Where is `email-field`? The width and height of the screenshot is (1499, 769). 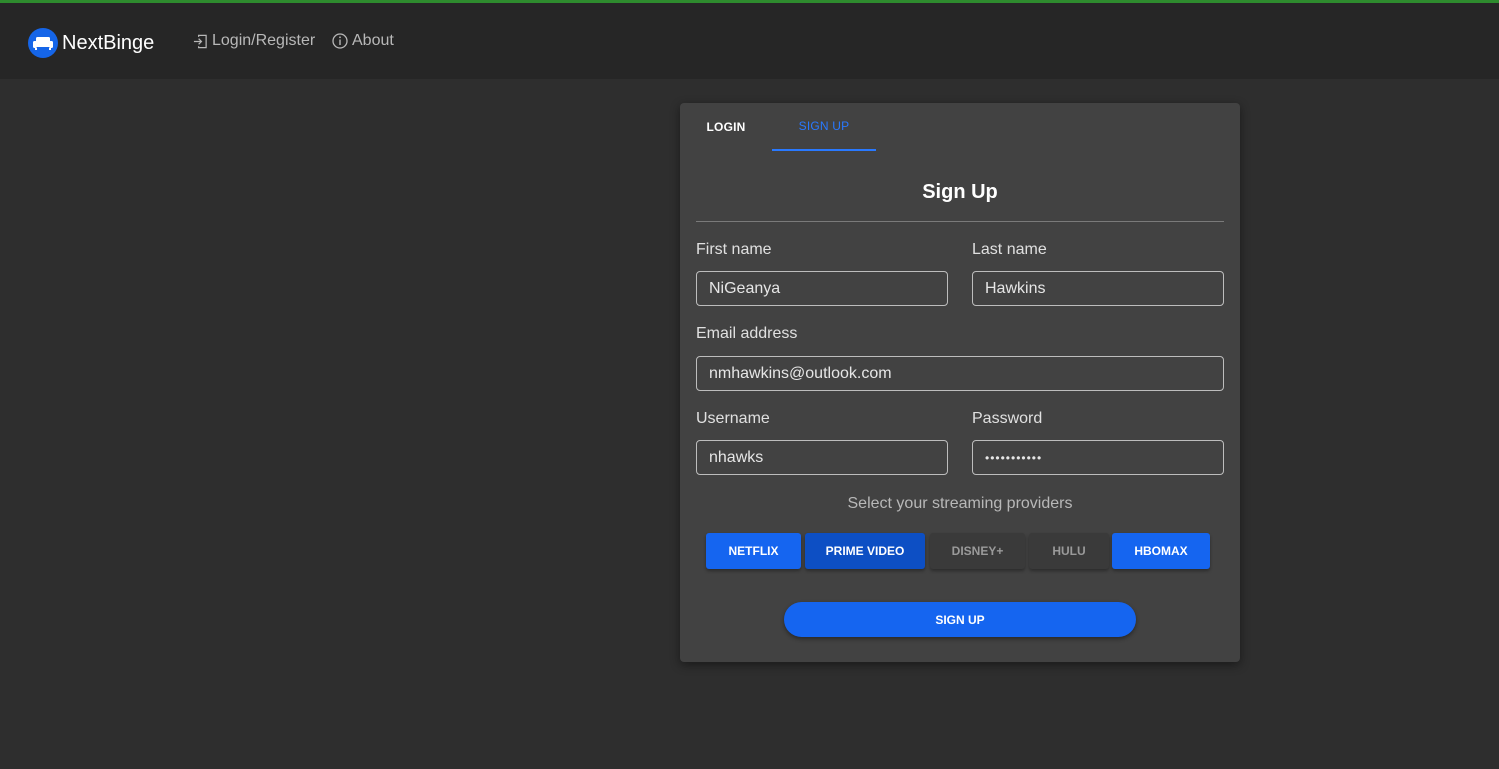 email-field is located at coordinates (960, 373).